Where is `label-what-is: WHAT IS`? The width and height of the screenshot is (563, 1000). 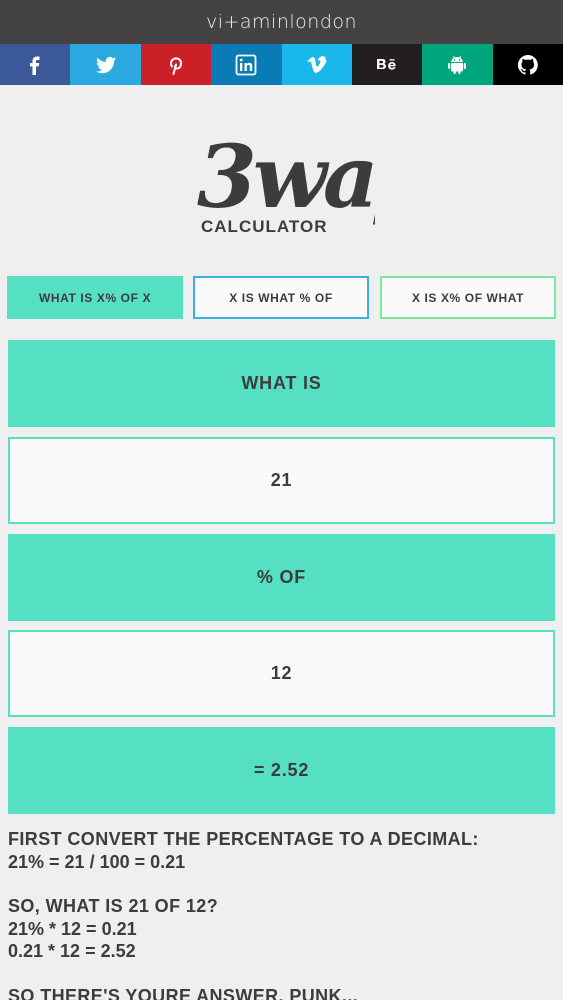 label-what-is: WHAT IS is located at coordinates (281, 383).